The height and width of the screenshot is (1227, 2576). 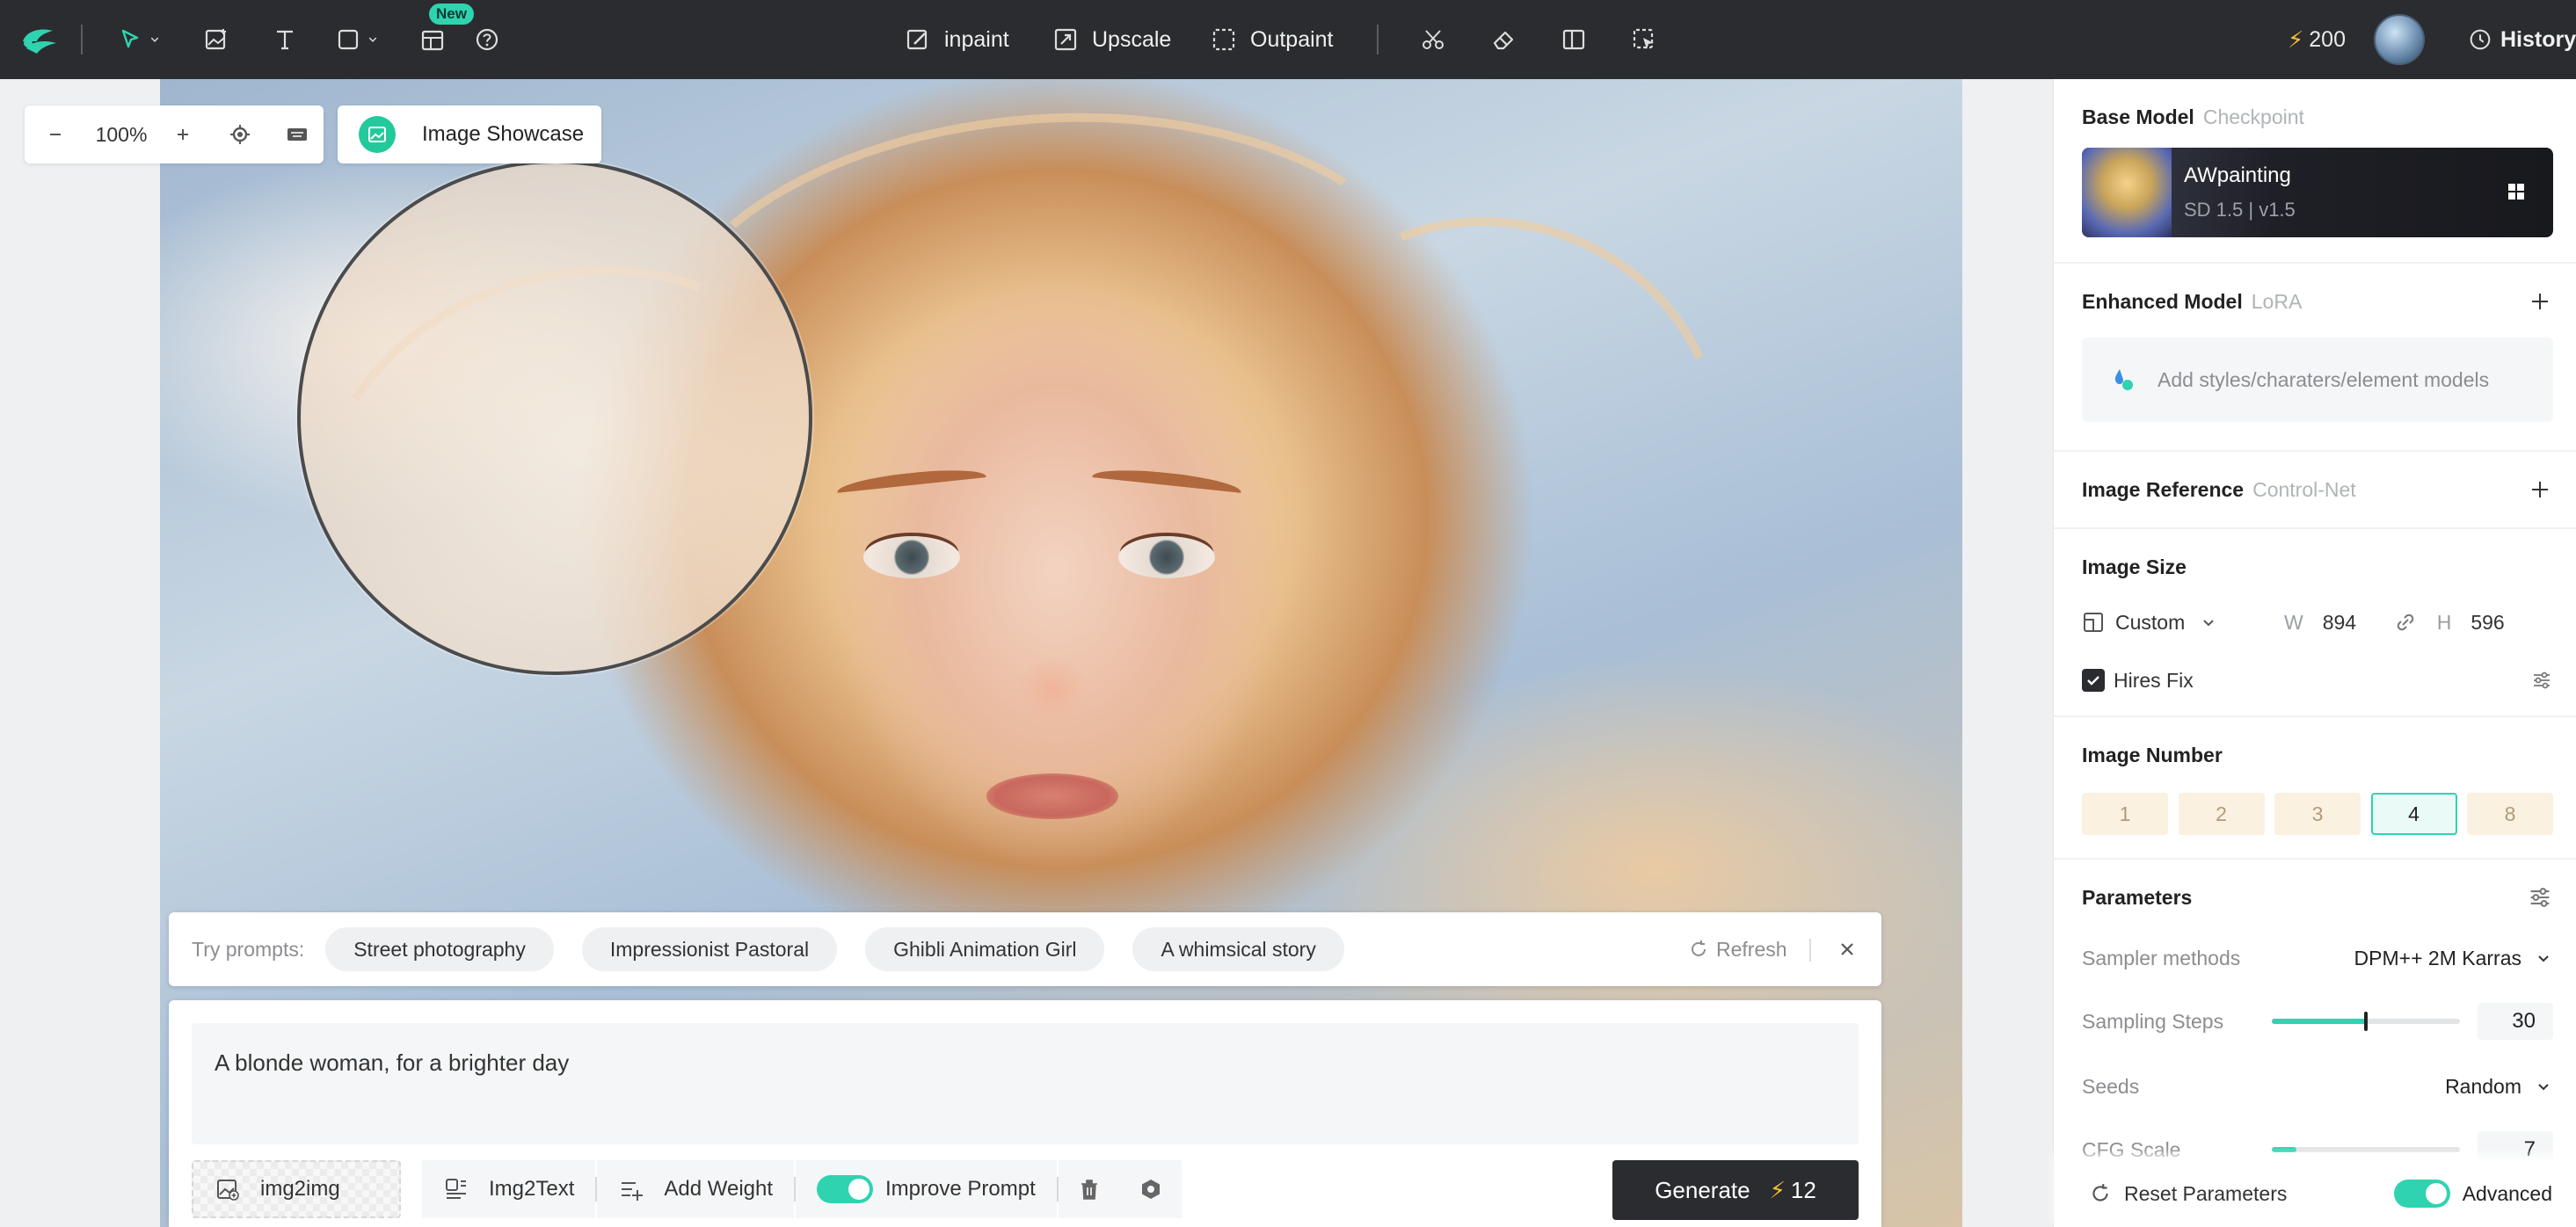 What do you see at coordinates (1238, 949) in the screenshot?
I see `prompt-chip: A whimsical story` at bounding box center [1238, 949].